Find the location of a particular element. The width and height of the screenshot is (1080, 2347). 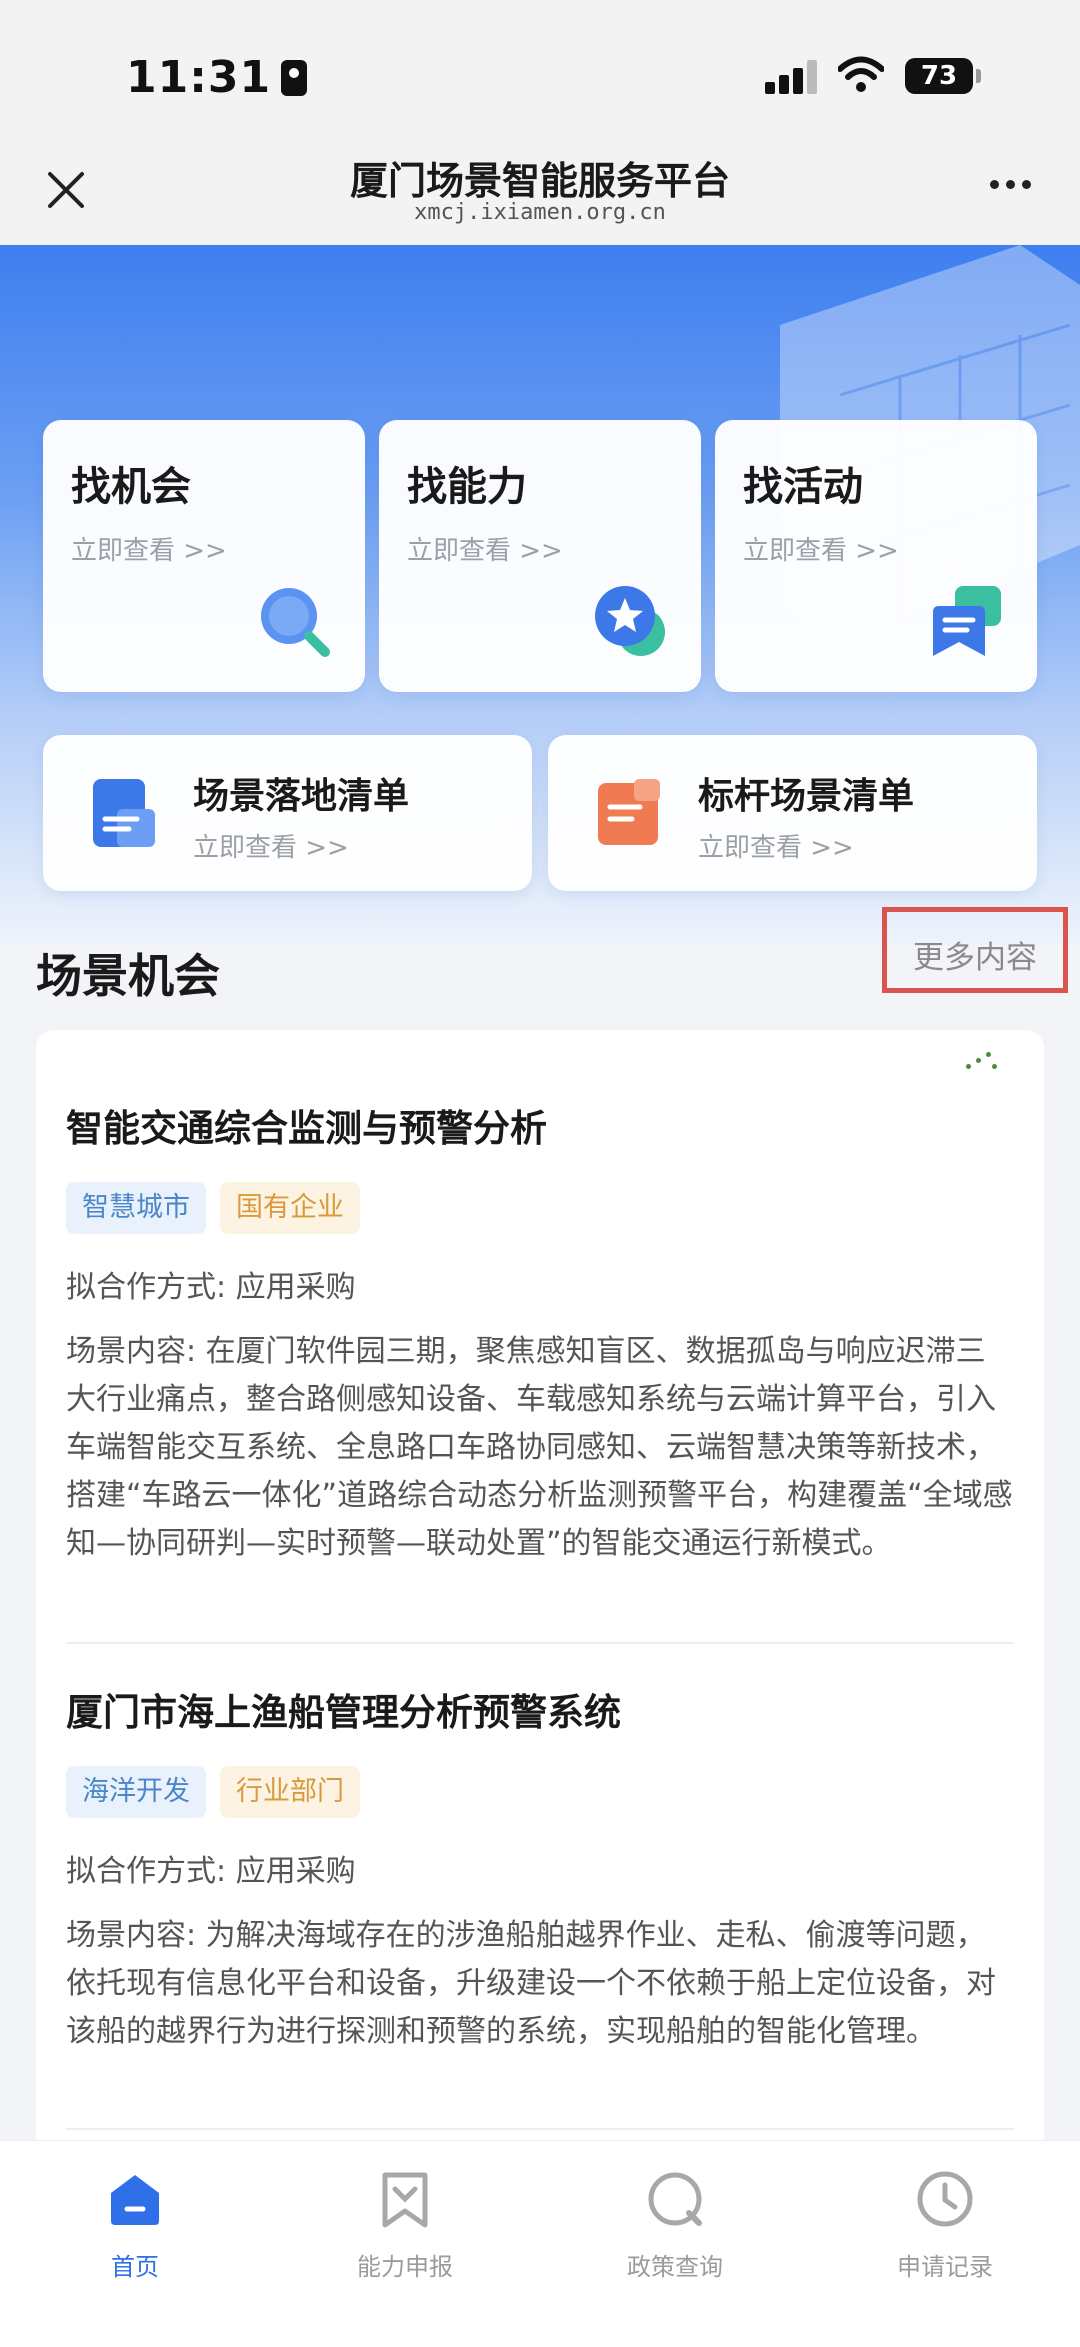

home-icon is located at coordinates (135, 2200).